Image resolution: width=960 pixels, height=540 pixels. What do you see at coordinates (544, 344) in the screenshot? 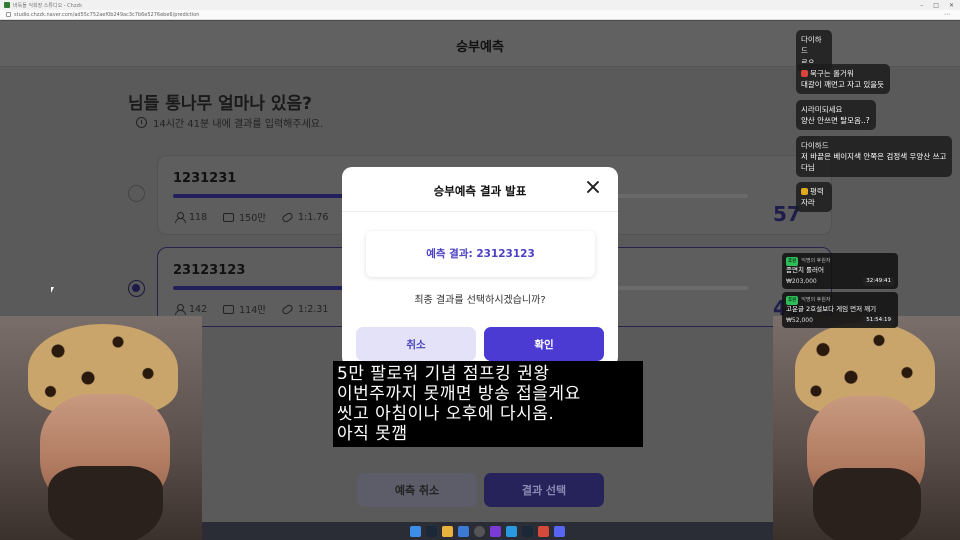
I see `modal-confirm-button: 확인` at bounding box center [544, 344].